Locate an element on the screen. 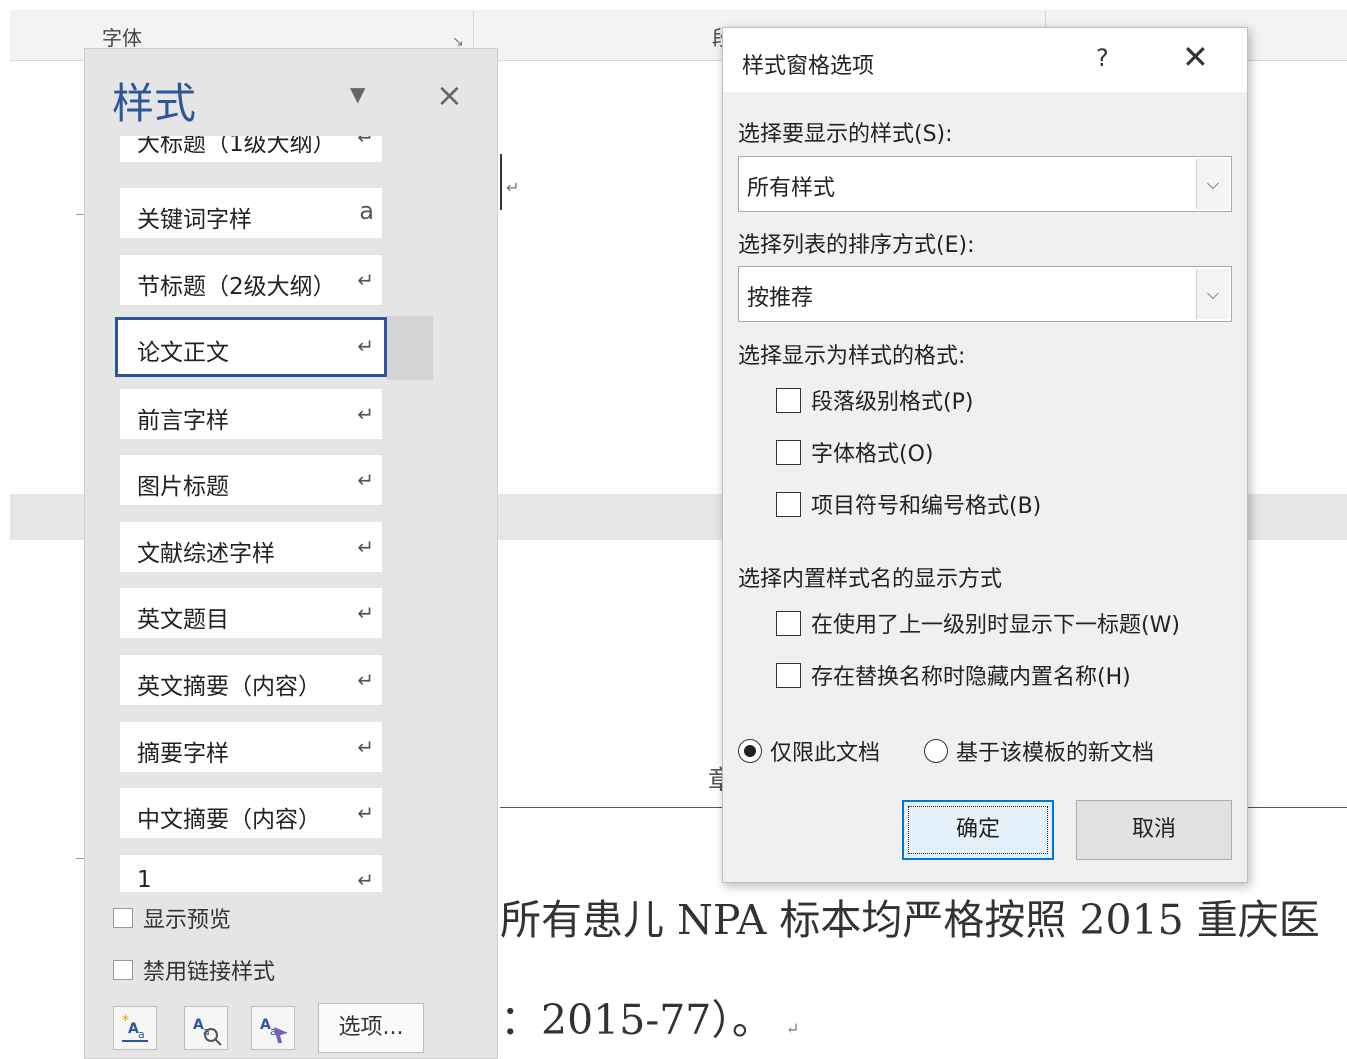 This screenshot has height=1059, width=1347. sort-order-label: 选择列表的排序方式(E): is located at coordinates (856, 245).